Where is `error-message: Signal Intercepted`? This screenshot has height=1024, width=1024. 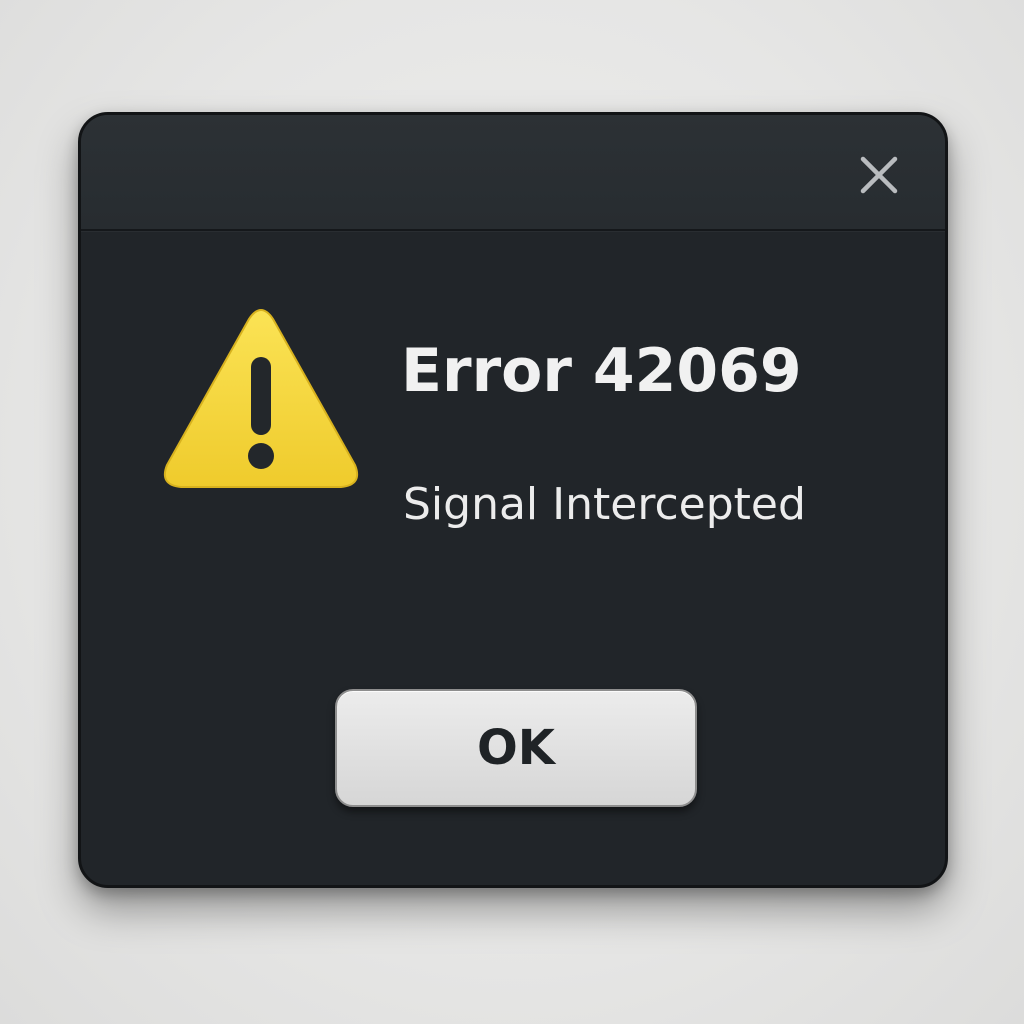
error-message: Signal Intercepted is located at coordinates (604, 504).